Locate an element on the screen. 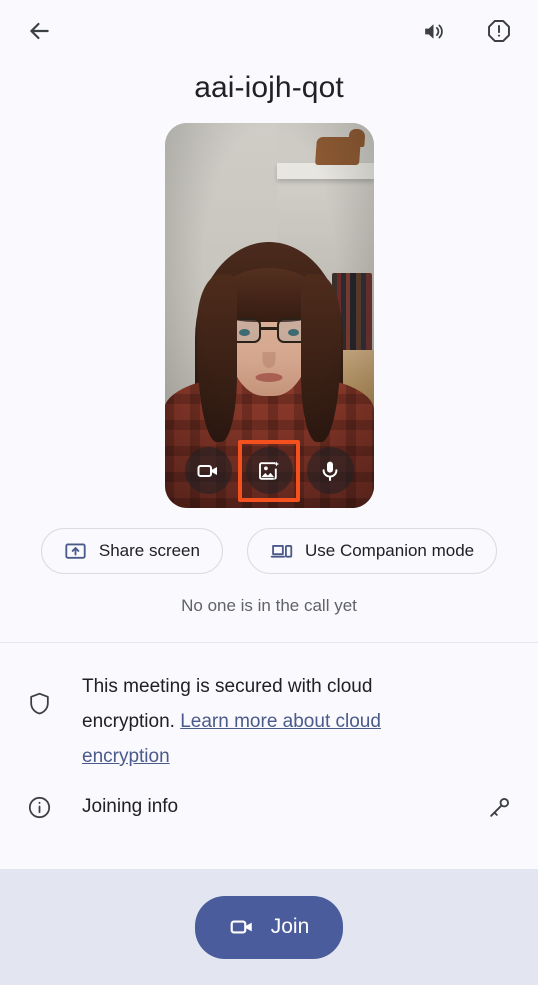 This screenshot has width=538, height=985. join-button-label: Join is located at coordinates (290, 926).